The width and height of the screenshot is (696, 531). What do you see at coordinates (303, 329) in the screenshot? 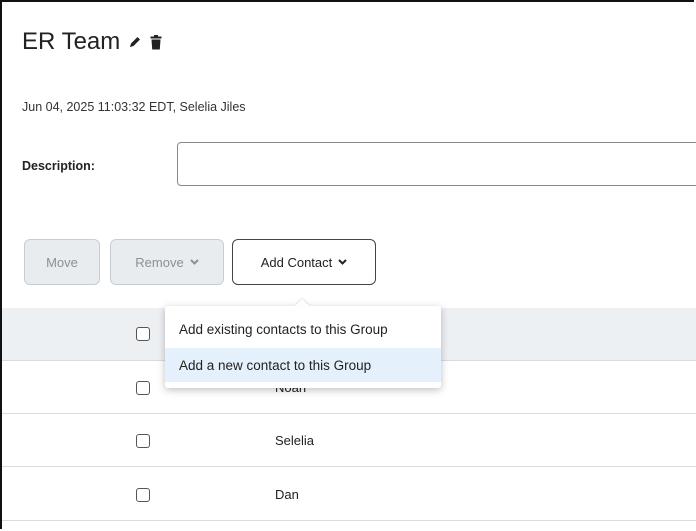
I see `menu-item-add-existing-contacts: Add existing contacts to this Group` at bounding box center [303, 329].